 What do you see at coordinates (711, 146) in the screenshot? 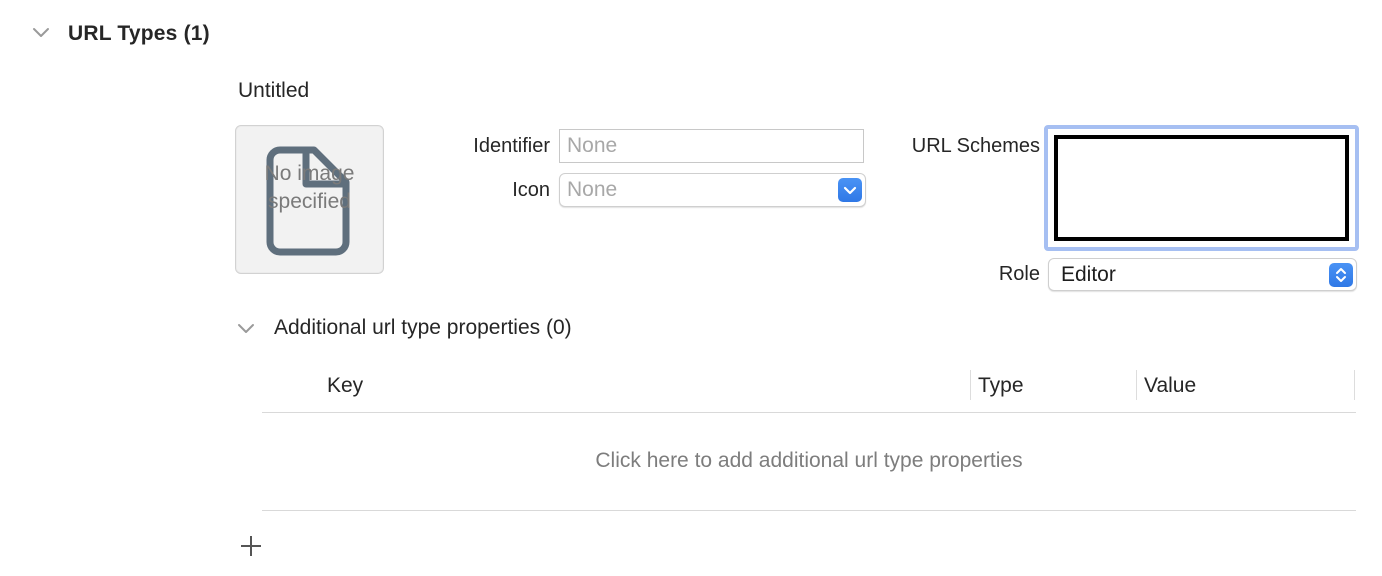
I see `identifier-field` at bounding box center [711, 146].